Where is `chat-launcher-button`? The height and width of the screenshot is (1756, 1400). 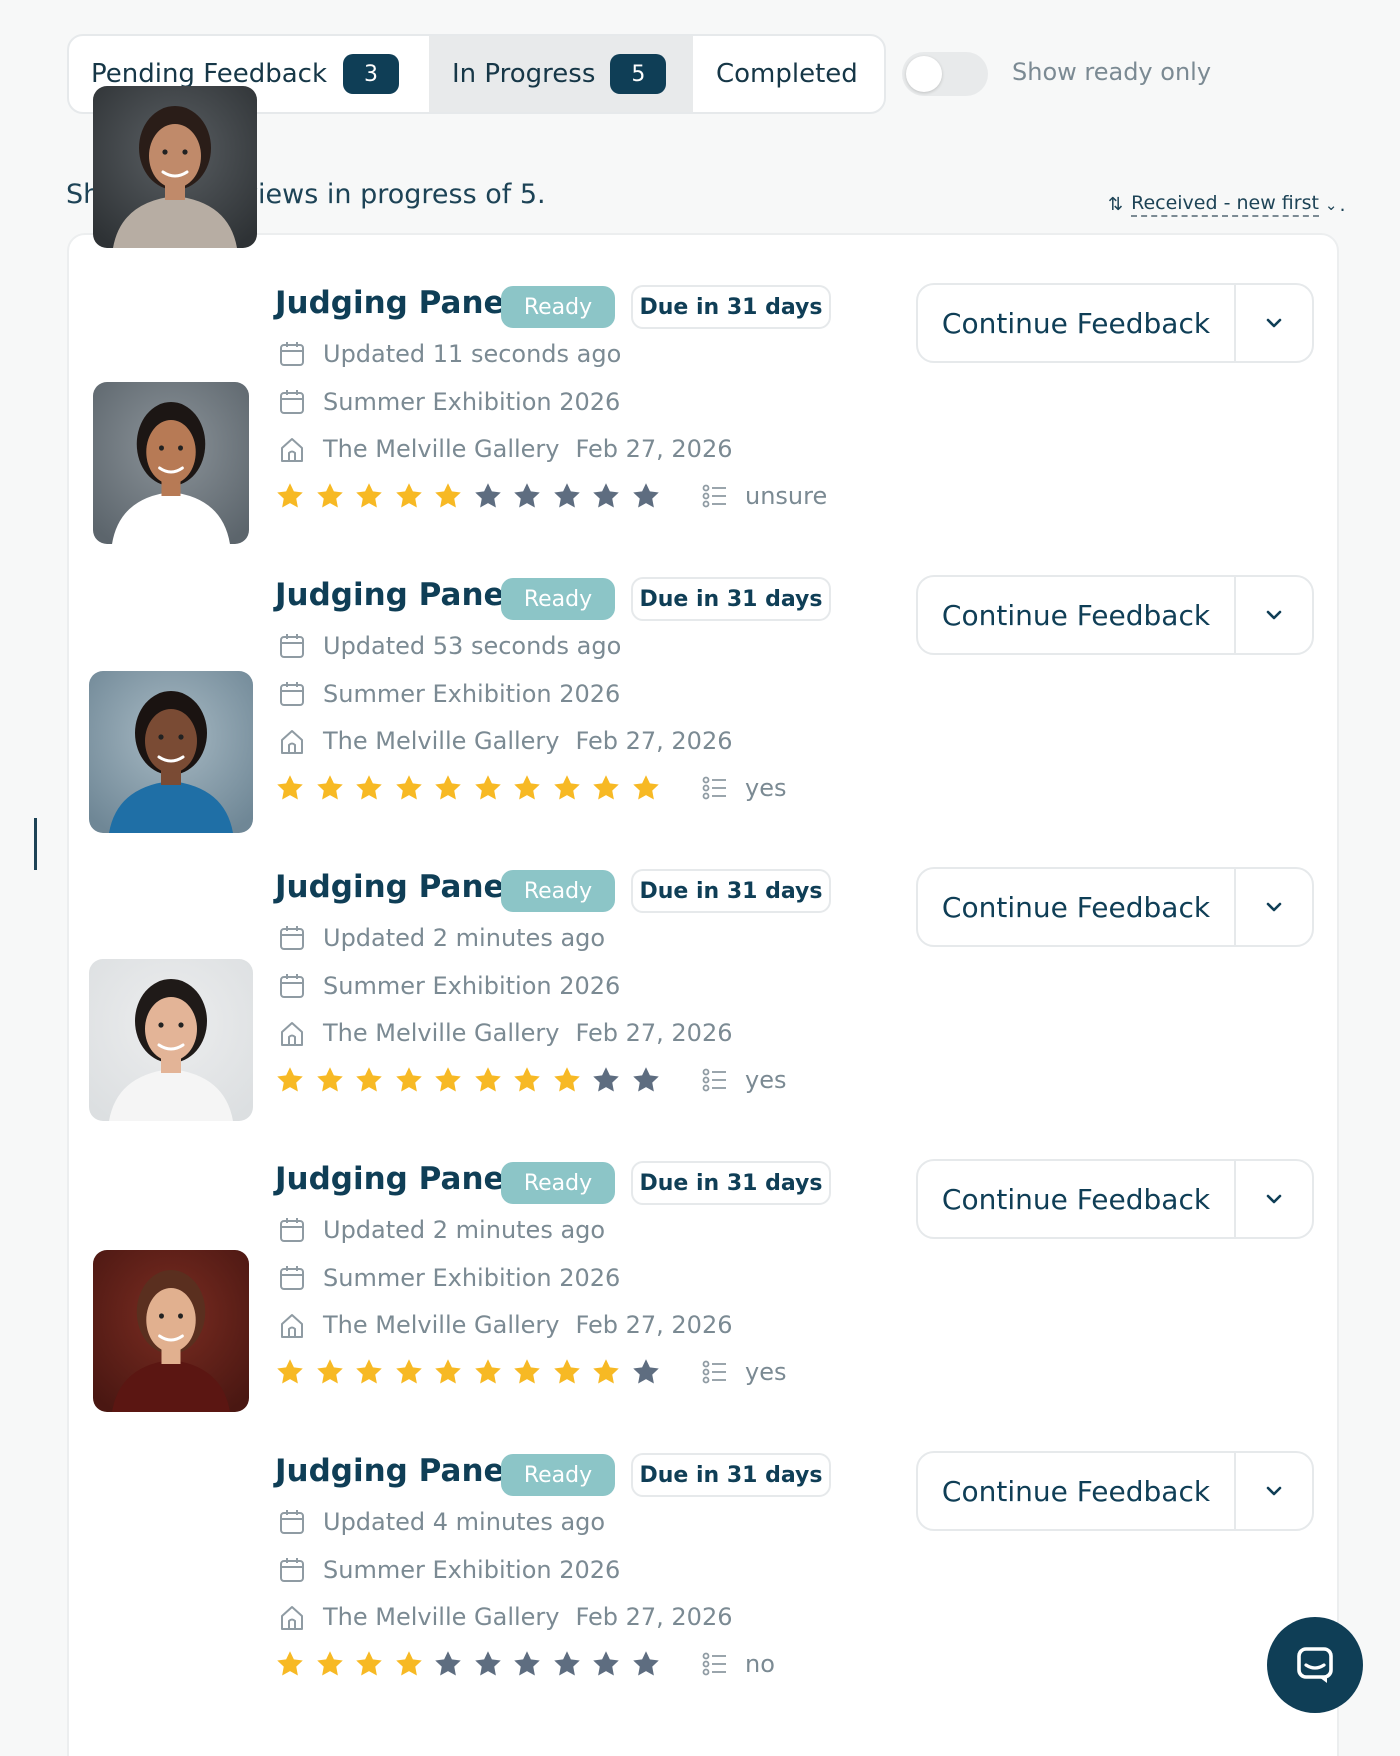
chat-launcher-button is located at coordinates (1315, 1665).